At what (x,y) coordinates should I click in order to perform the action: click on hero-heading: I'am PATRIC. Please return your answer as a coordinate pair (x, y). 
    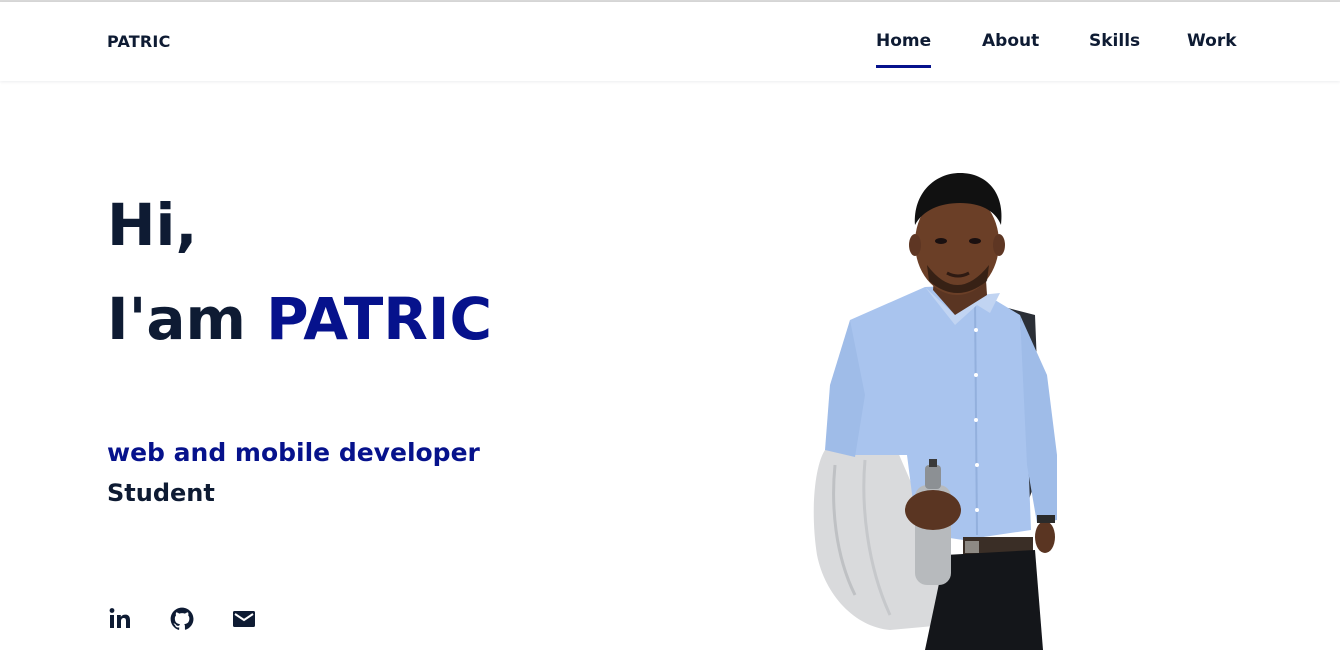
    Looking at the image, I should click on (299, 319).